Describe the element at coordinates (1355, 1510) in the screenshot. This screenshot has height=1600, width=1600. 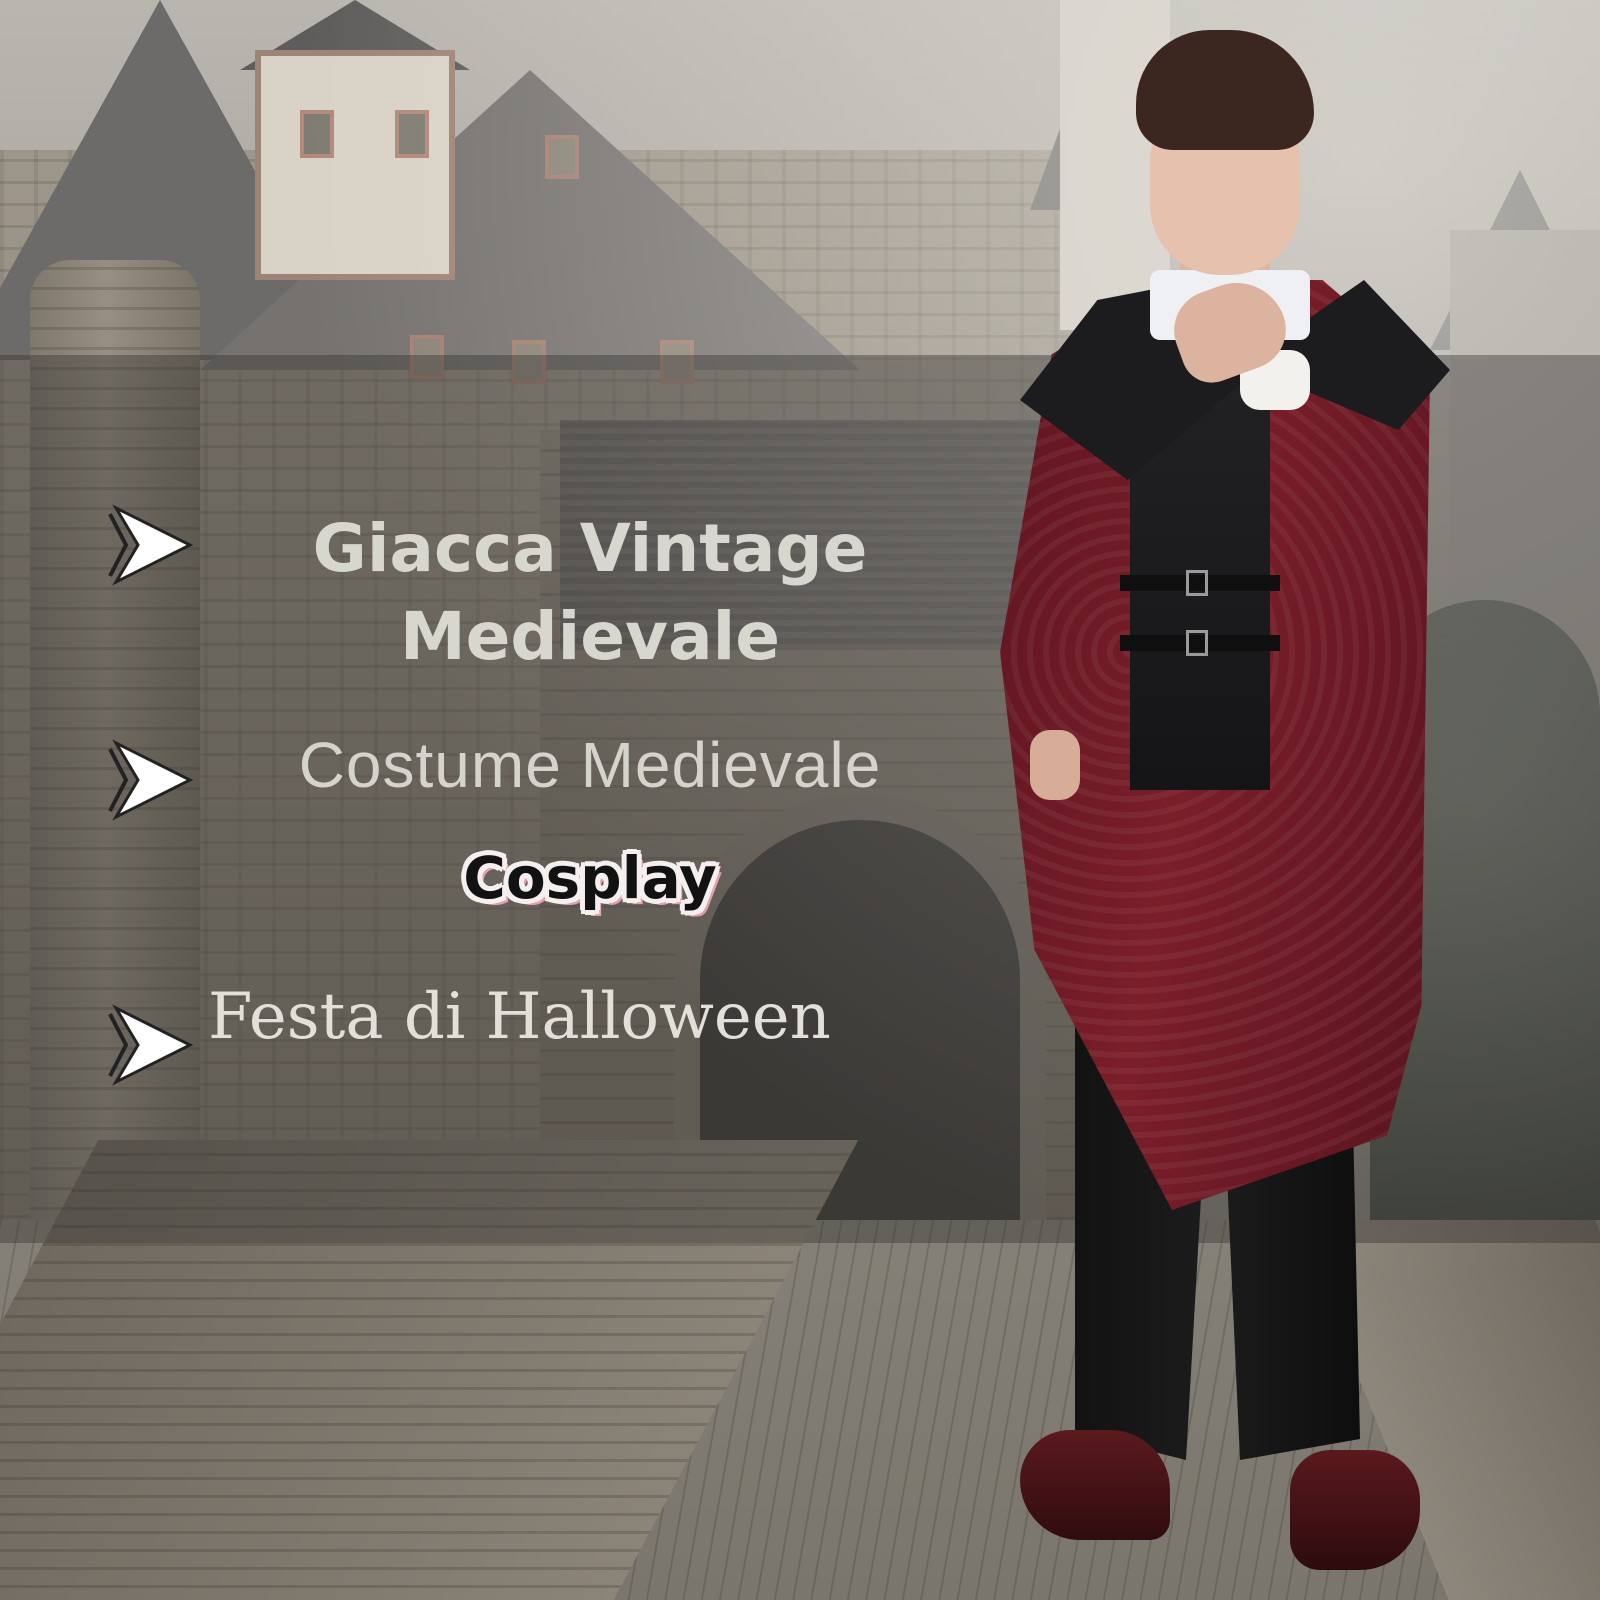
I see `shoe-right` at that location.